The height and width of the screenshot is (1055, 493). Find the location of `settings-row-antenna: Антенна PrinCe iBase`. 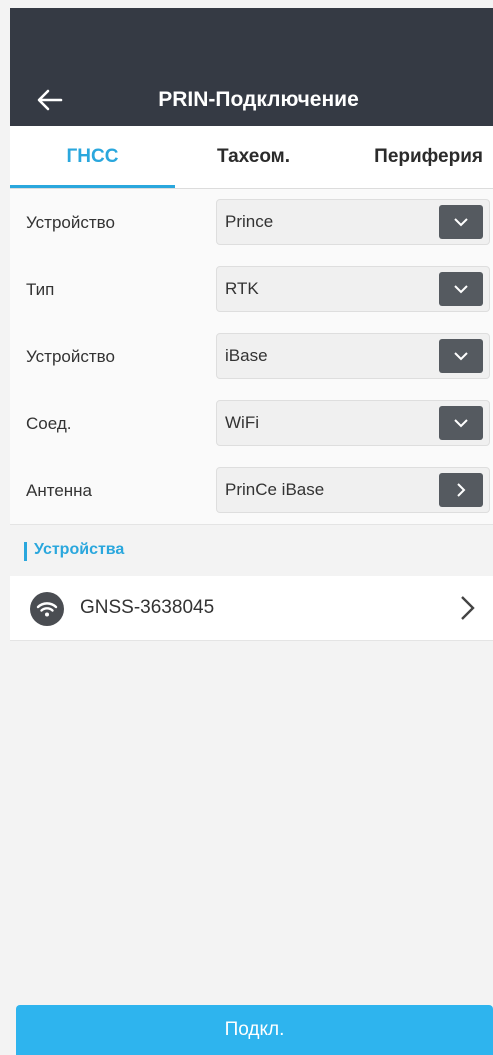

settings-row-antenna: Антенна PrinCe iBase is located at coordinates (251, 491).